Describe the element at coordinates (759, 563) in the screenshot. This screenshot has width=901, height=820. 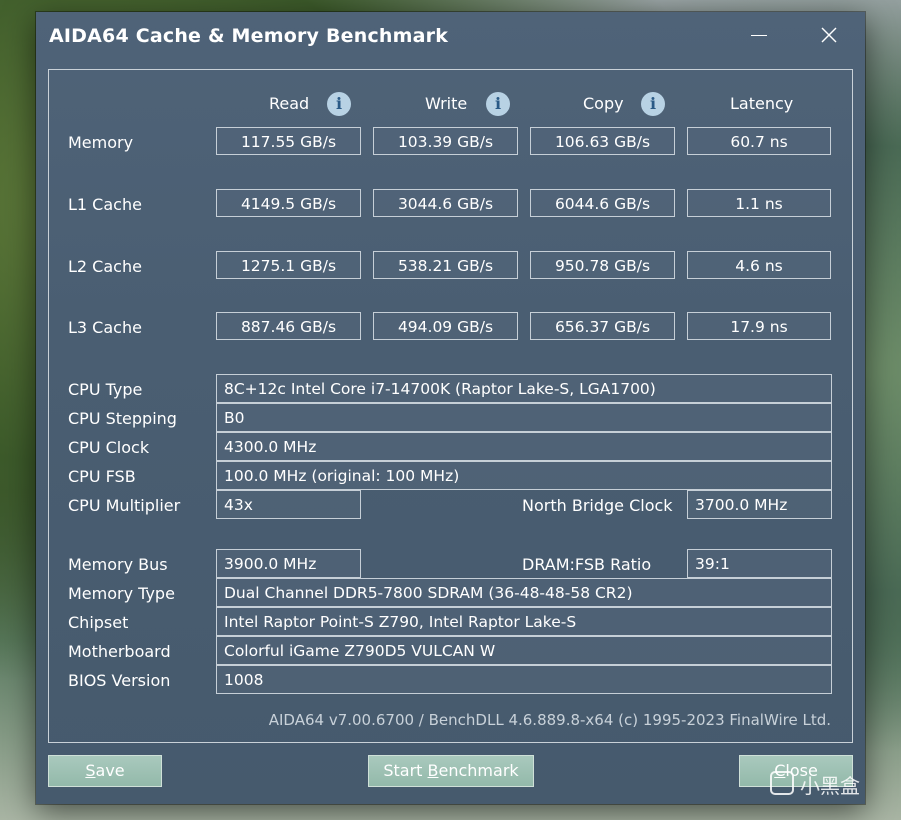
I see `dram-fsb-ratio-value: 39:1` at that location.